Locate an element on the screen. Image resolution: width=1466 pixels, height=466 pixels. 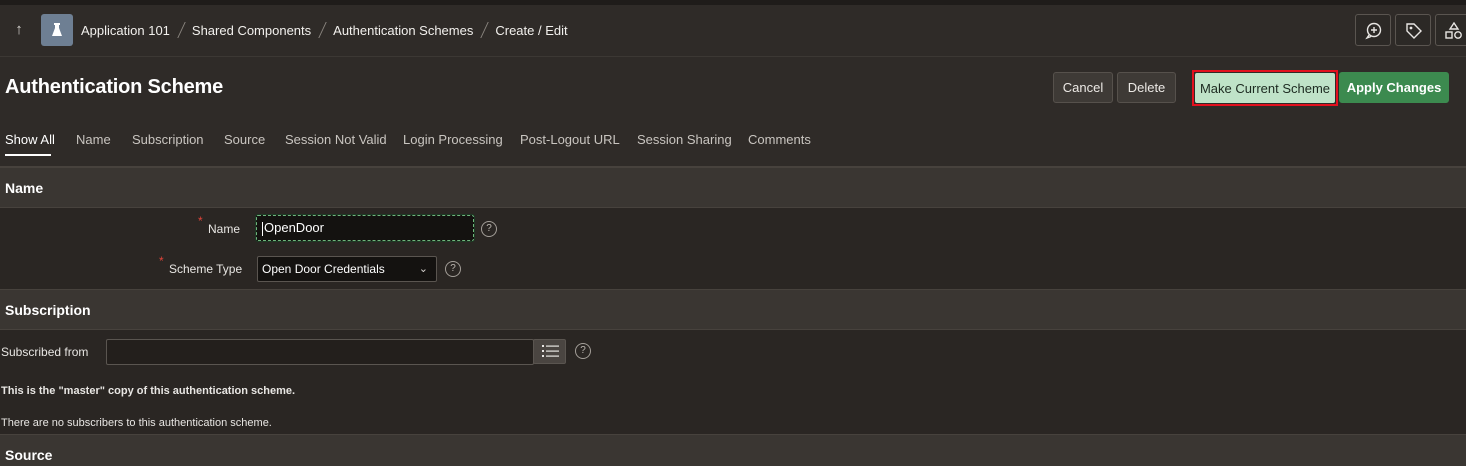
list-of-values-button is located at coordinates (549, 351).